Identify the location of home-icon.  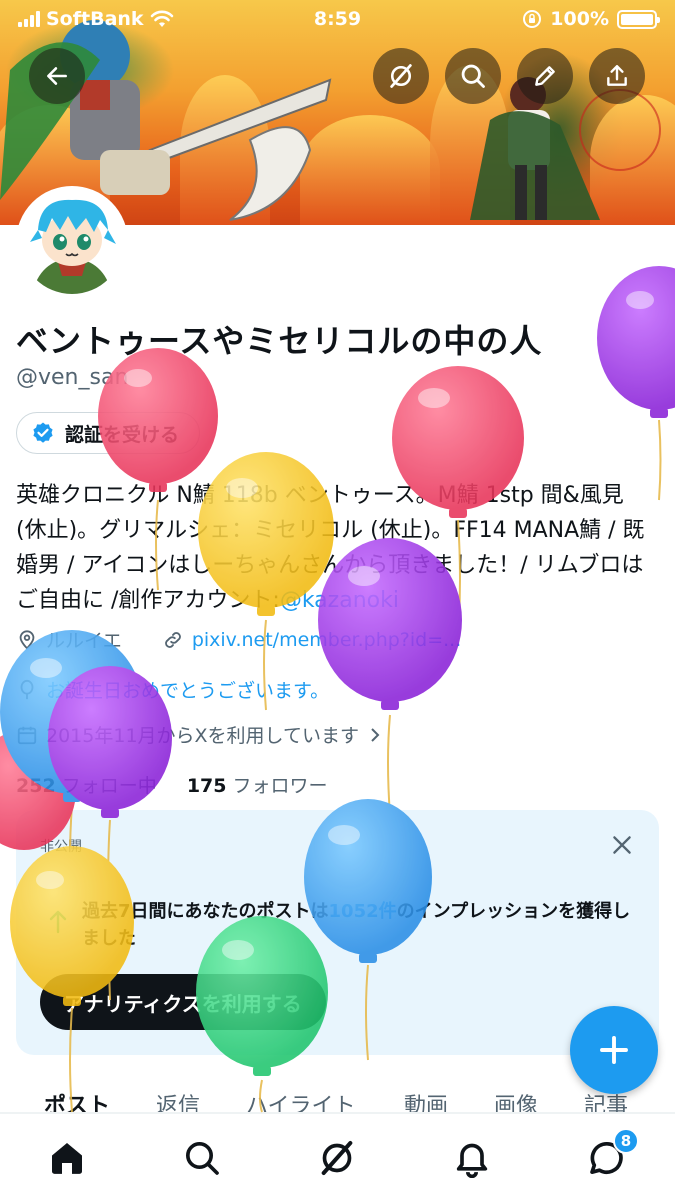
(67, 1158).